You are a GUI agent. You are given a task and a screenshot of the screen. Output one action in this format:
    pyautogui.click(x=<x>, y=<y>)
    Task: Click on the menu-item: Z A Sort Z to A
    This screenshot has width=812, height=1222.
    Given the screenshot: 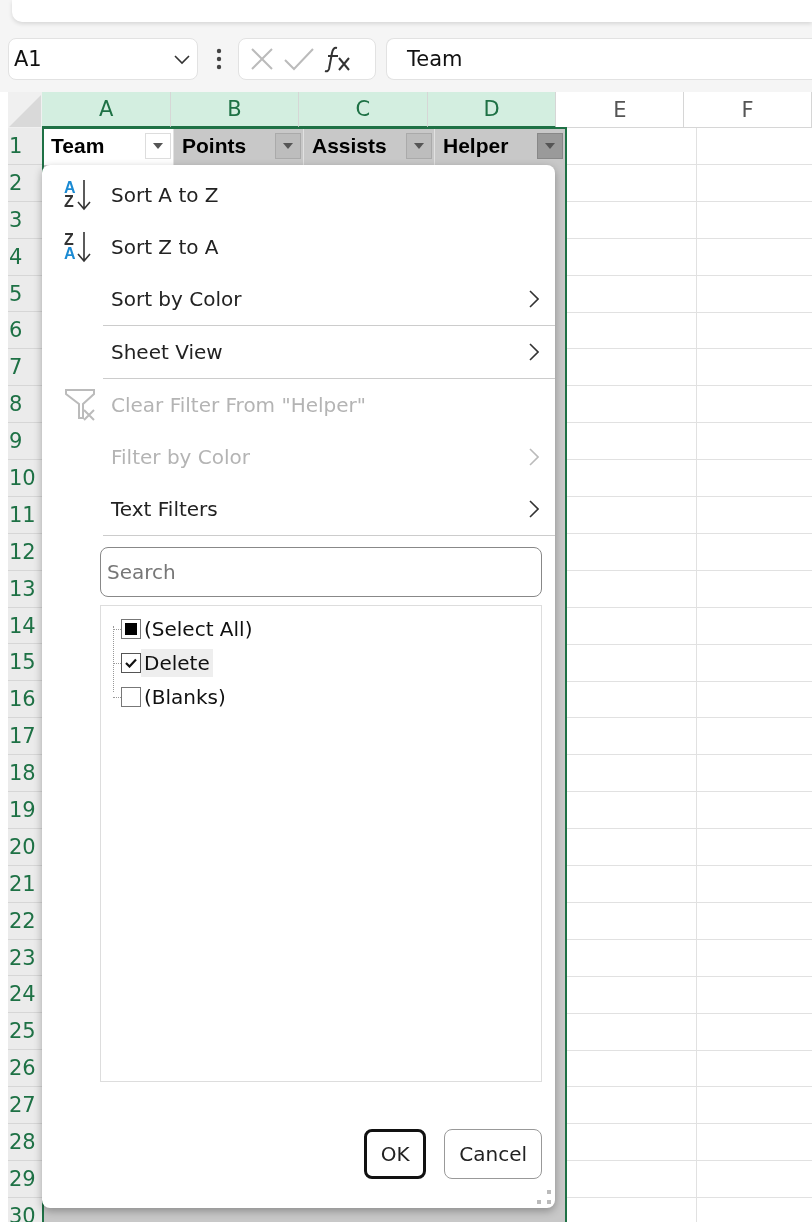 What is the action you would take?
    pyautogui.click(x=298, y=247)
    